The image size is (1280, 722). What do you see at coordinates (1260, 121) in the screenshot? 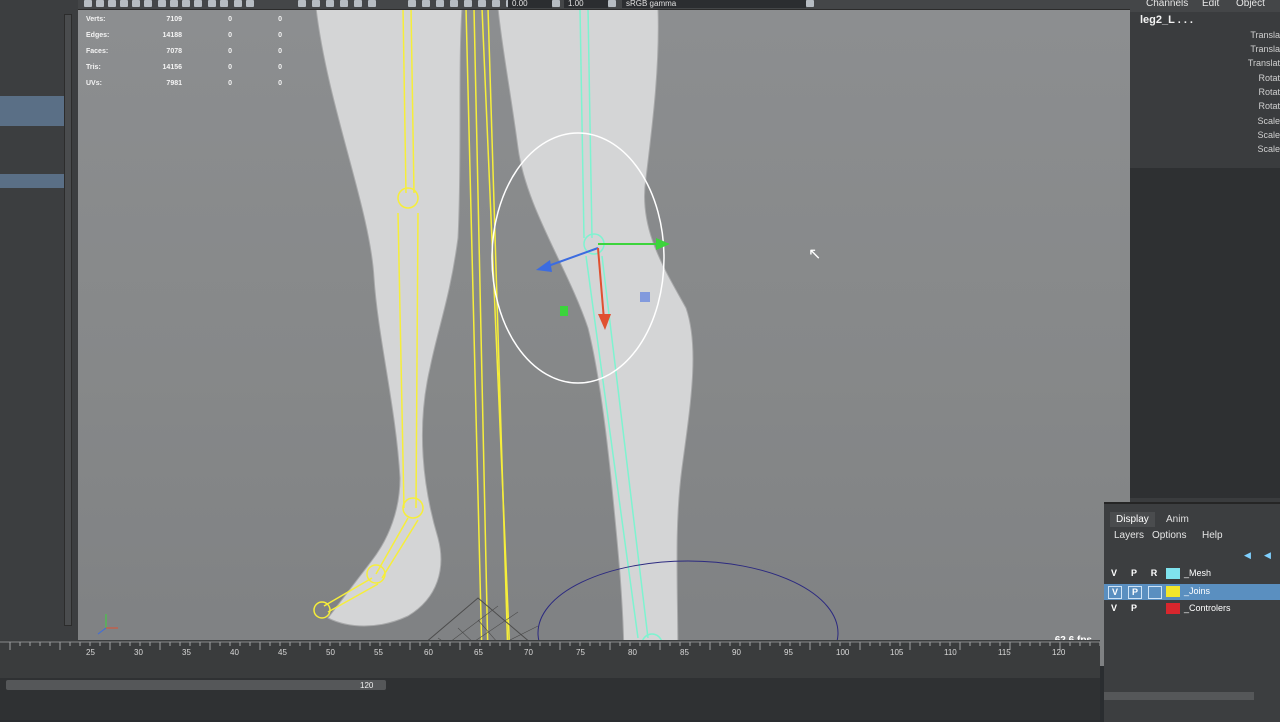
I see `attr-scale-x: Scale` at bounding box center [1260, 121].